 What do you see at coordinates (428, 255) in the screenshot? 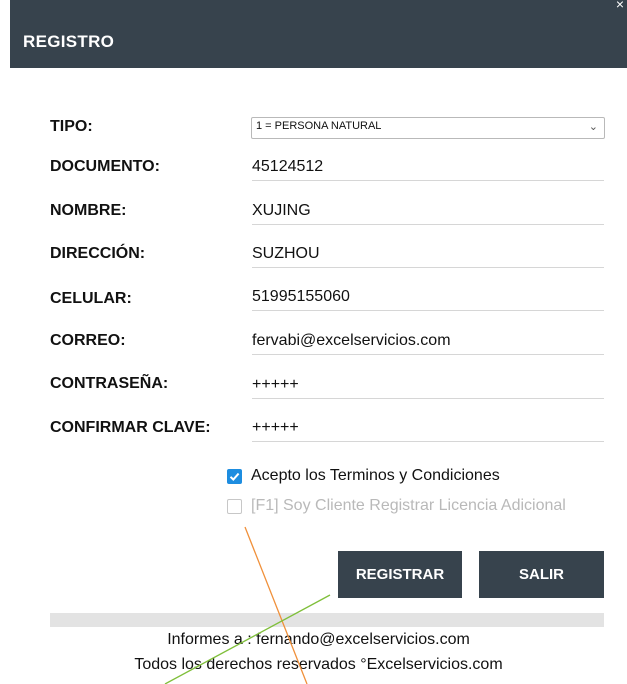
I see `direccion-field: SUZHOU` at bounding box center [428, 255].